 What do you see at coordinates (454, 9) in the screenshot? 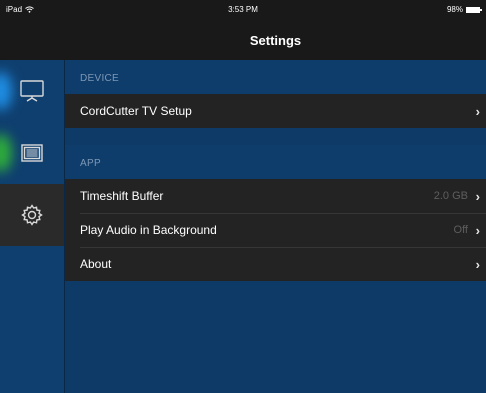
I see `battery-percent: 98%` at bounding box center [454, 9].